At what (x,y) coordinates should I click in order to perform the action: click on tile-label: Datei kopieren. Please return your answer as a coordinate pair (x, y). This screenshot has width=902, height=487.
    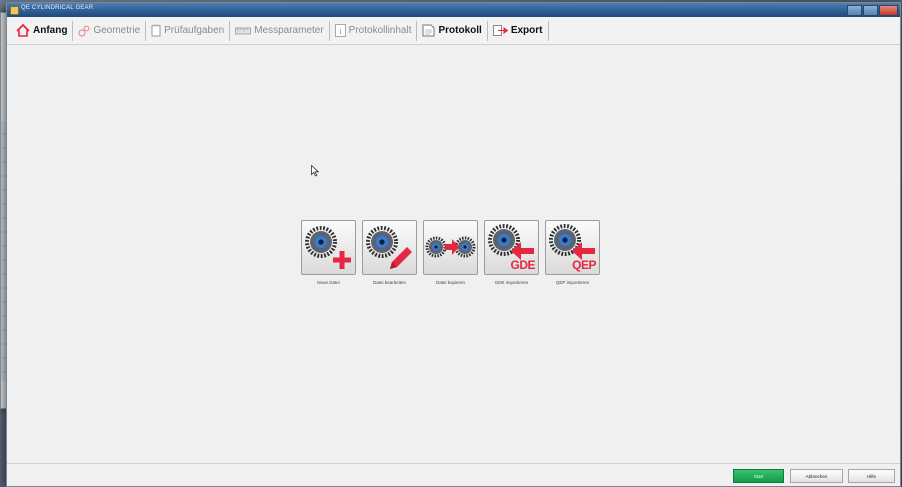
    Looking at the image, I should click on (450, 282).